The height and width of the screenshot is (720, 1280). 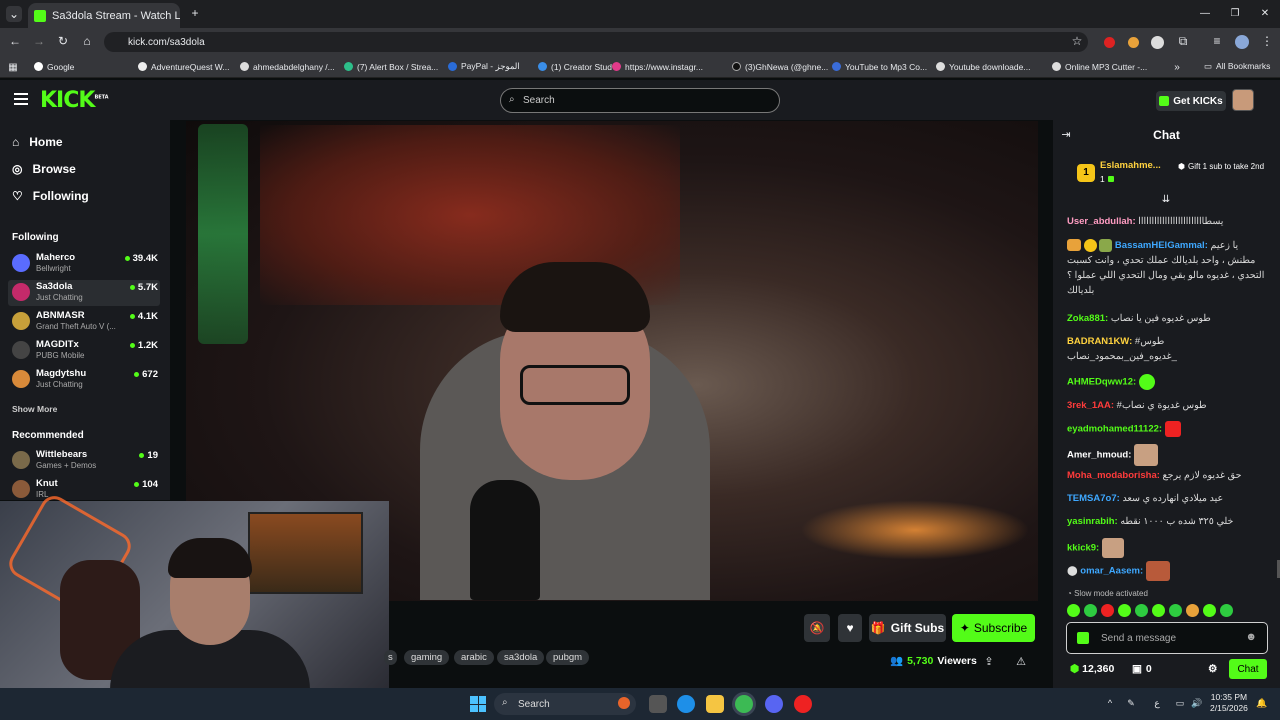 What do you see at coordinates (427, 657) in the screenshot?
I see `tag: gaming` at bounding box center [427, 657].